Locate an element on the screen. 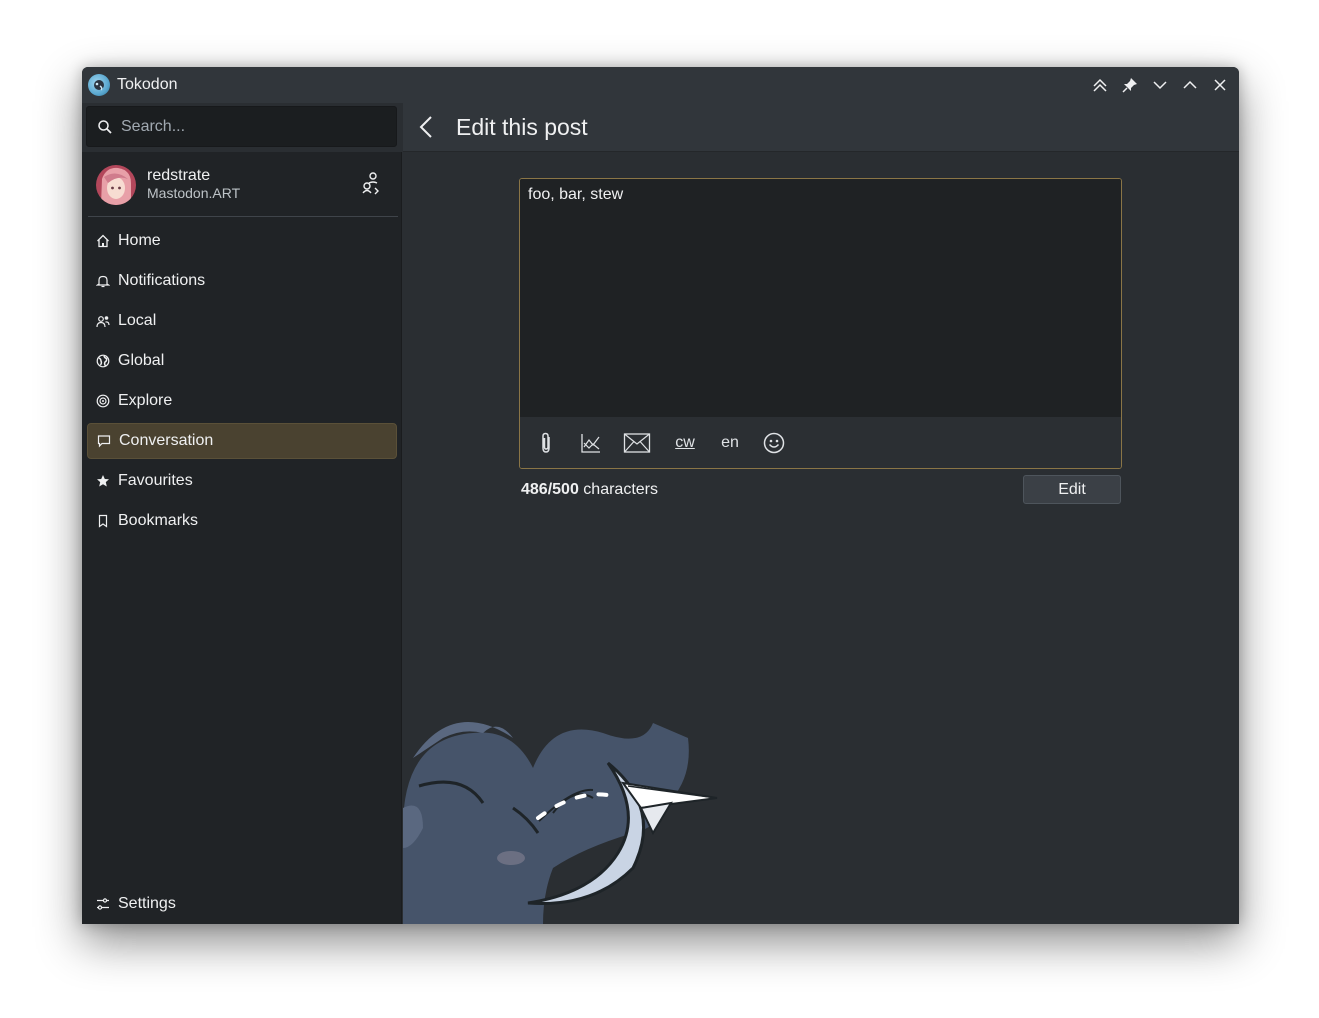 This screenshot has width=1319, height=1018. window-title: Tokodon is located at coordinates (147, 84).